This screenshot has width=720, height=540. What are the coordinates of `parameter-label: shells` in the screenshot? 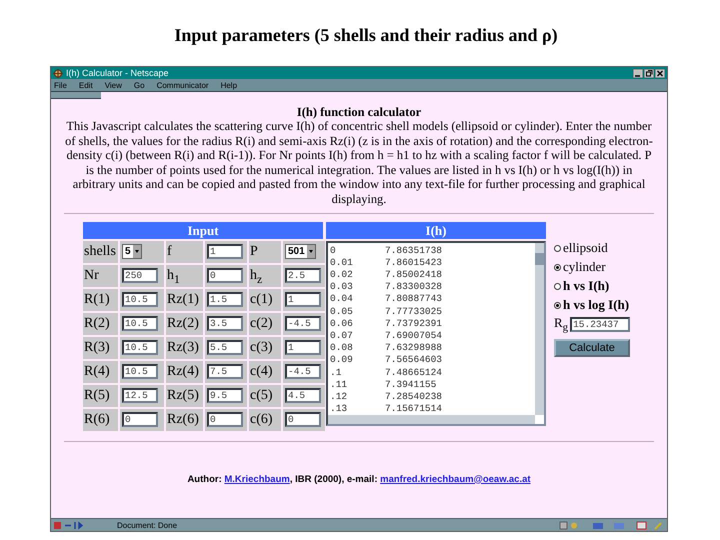 It's located at (100, 251).